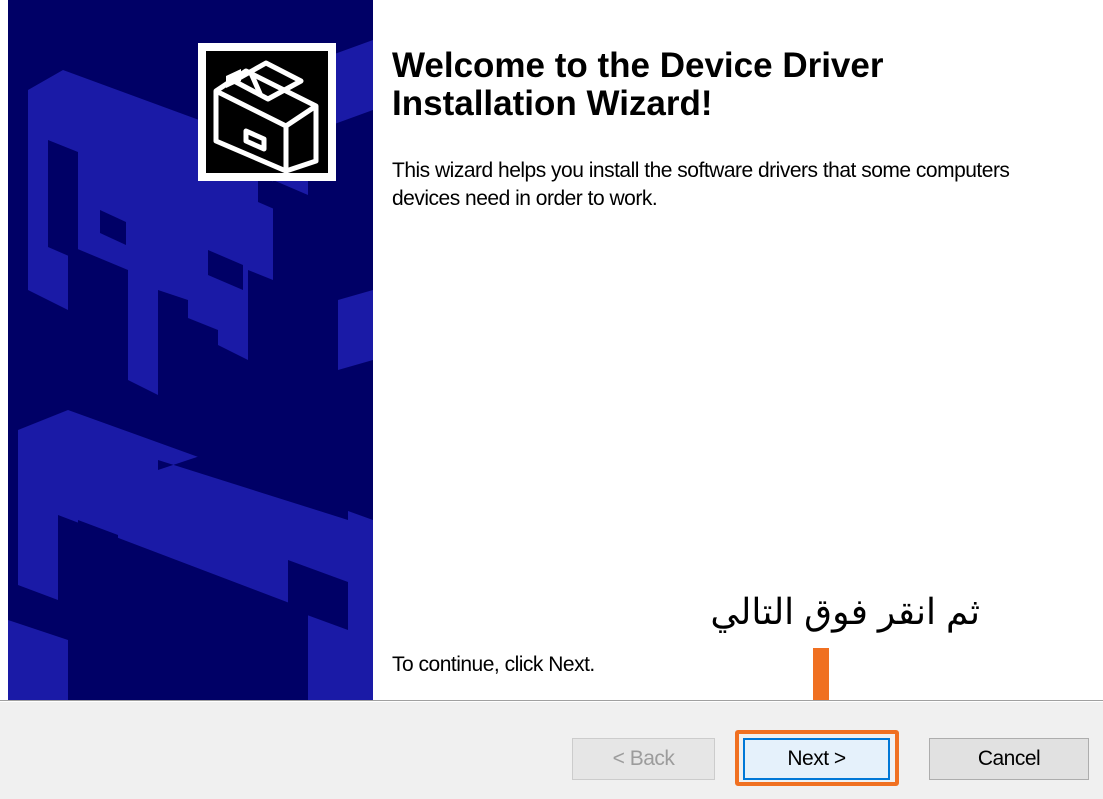  What do you see at coordinates (4, 350) in the screenshot?
I see `window-left-edge` at bounding box center [4, 350].